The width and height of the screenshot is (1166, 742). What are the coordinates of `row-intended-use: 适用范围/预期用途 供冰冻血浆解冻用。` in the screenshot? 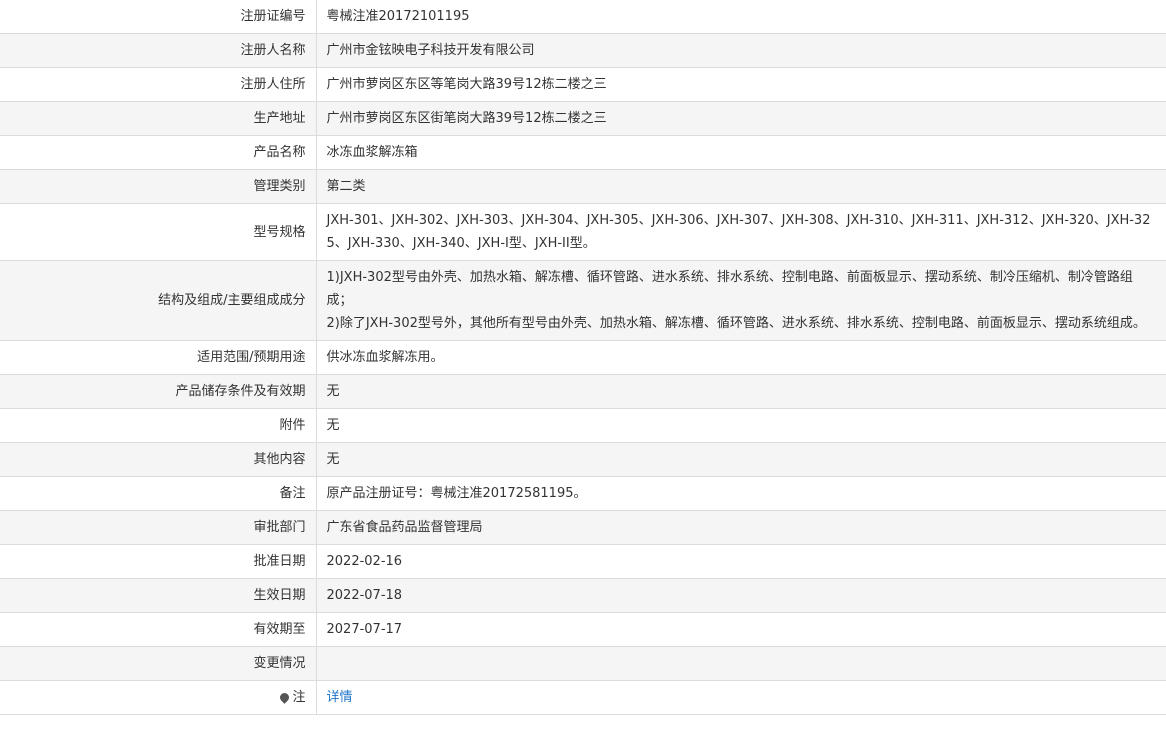 It's located at (583, 357).